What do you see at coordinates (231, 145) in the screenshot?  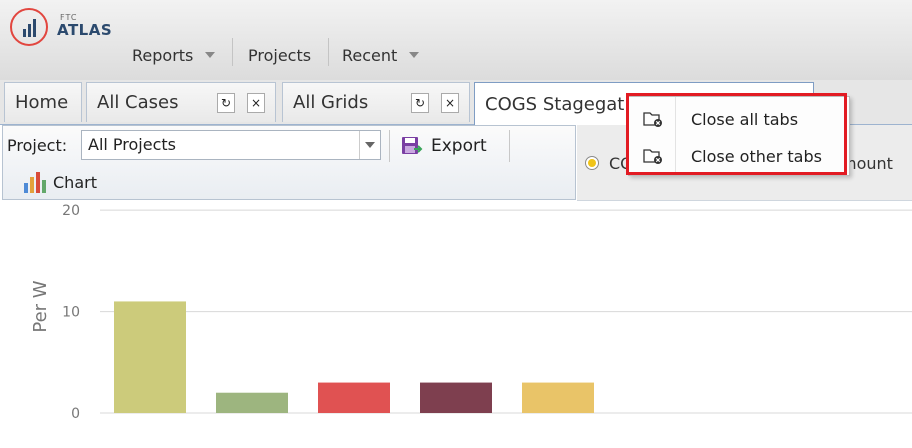 I see `project-select: All Projects` at bounding box center [231, 145].